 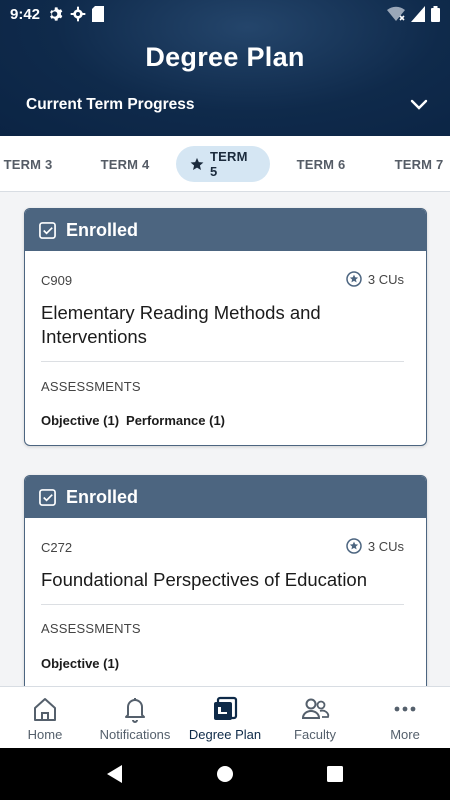 What do you see at coordinates (135, 709) in the screenshot?
I see `bell-icon` at bounding box center [135, 709].